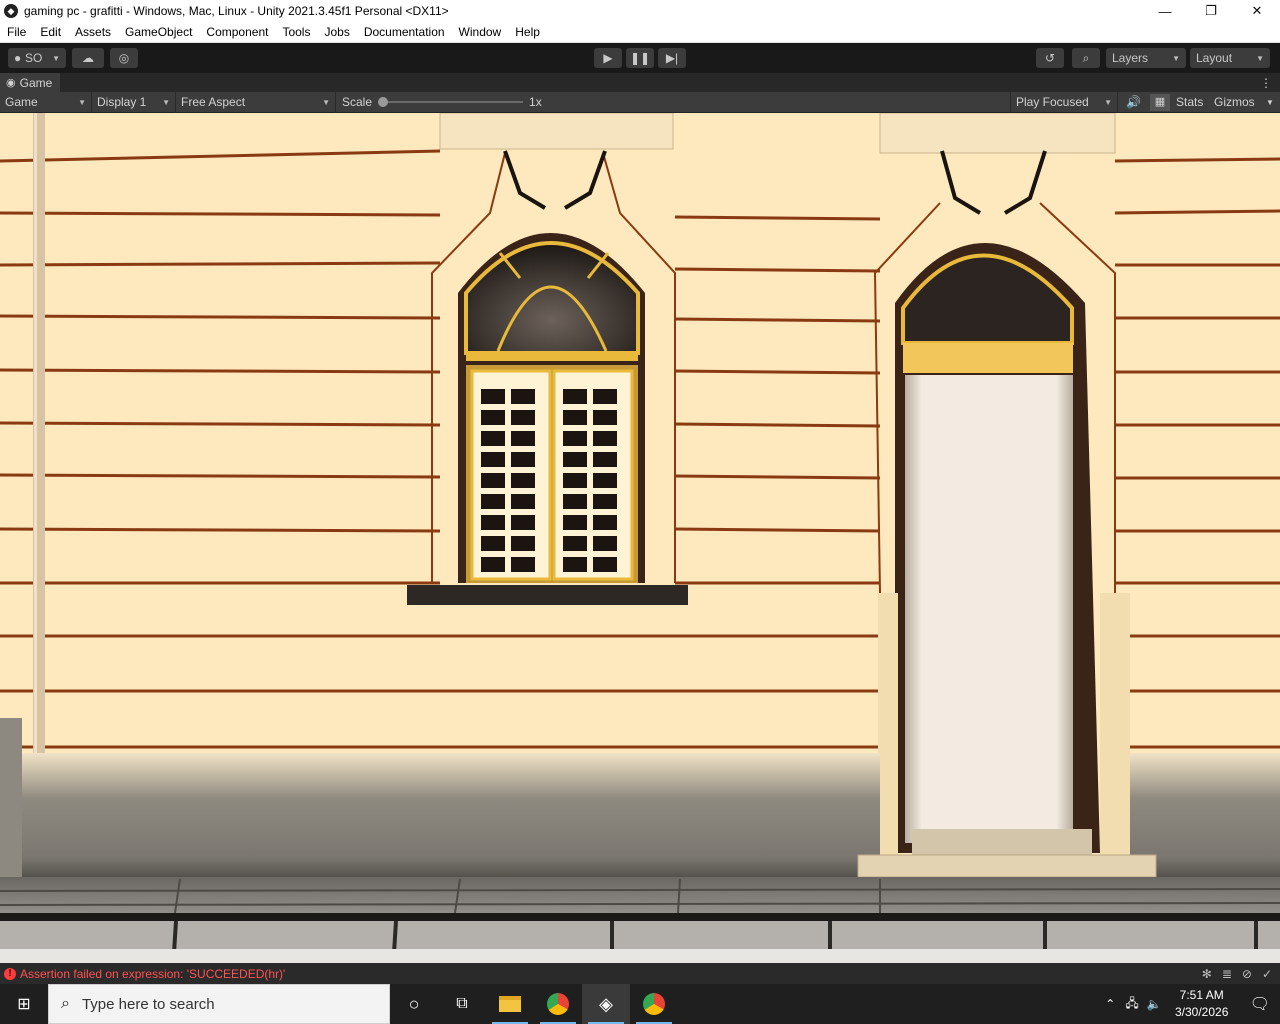 The image size is (1280, 1024). I want to click on chevron-up-icon: ⌃, so click(1110, 1004).